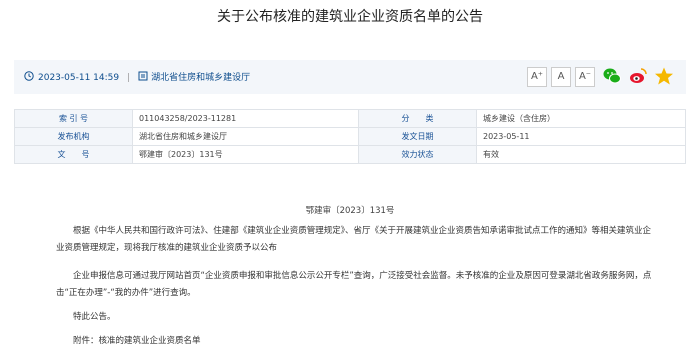 Image resolution: width=700 pixels, height=351 pixels. What do you see at coordinates (79, 78) in the screenshot?
I see `publish-datetime: 2023-05-11 14:59` at bounding box center [79, 78].